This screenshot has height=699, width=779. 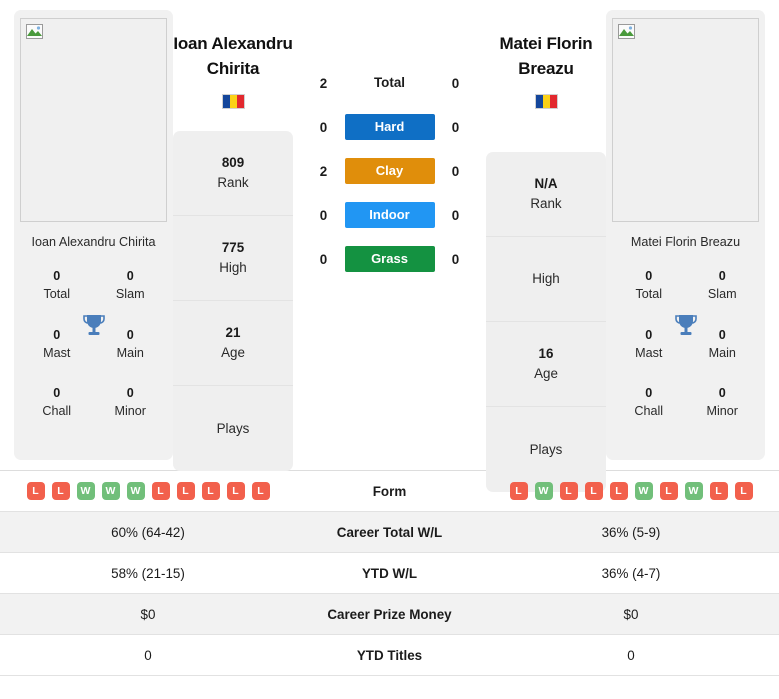 I want to click on surface-left-score: 2, so click(x=323, y=171).